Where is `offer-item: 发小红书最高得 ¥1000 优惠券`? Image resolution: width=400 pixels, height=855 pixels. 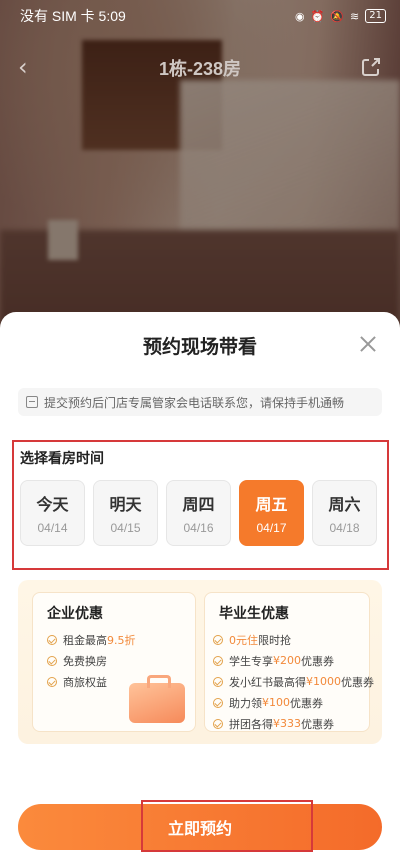
offer-item: 发小红书最高得 ¥1000 优惠券 is located at coordinates (293, 681).